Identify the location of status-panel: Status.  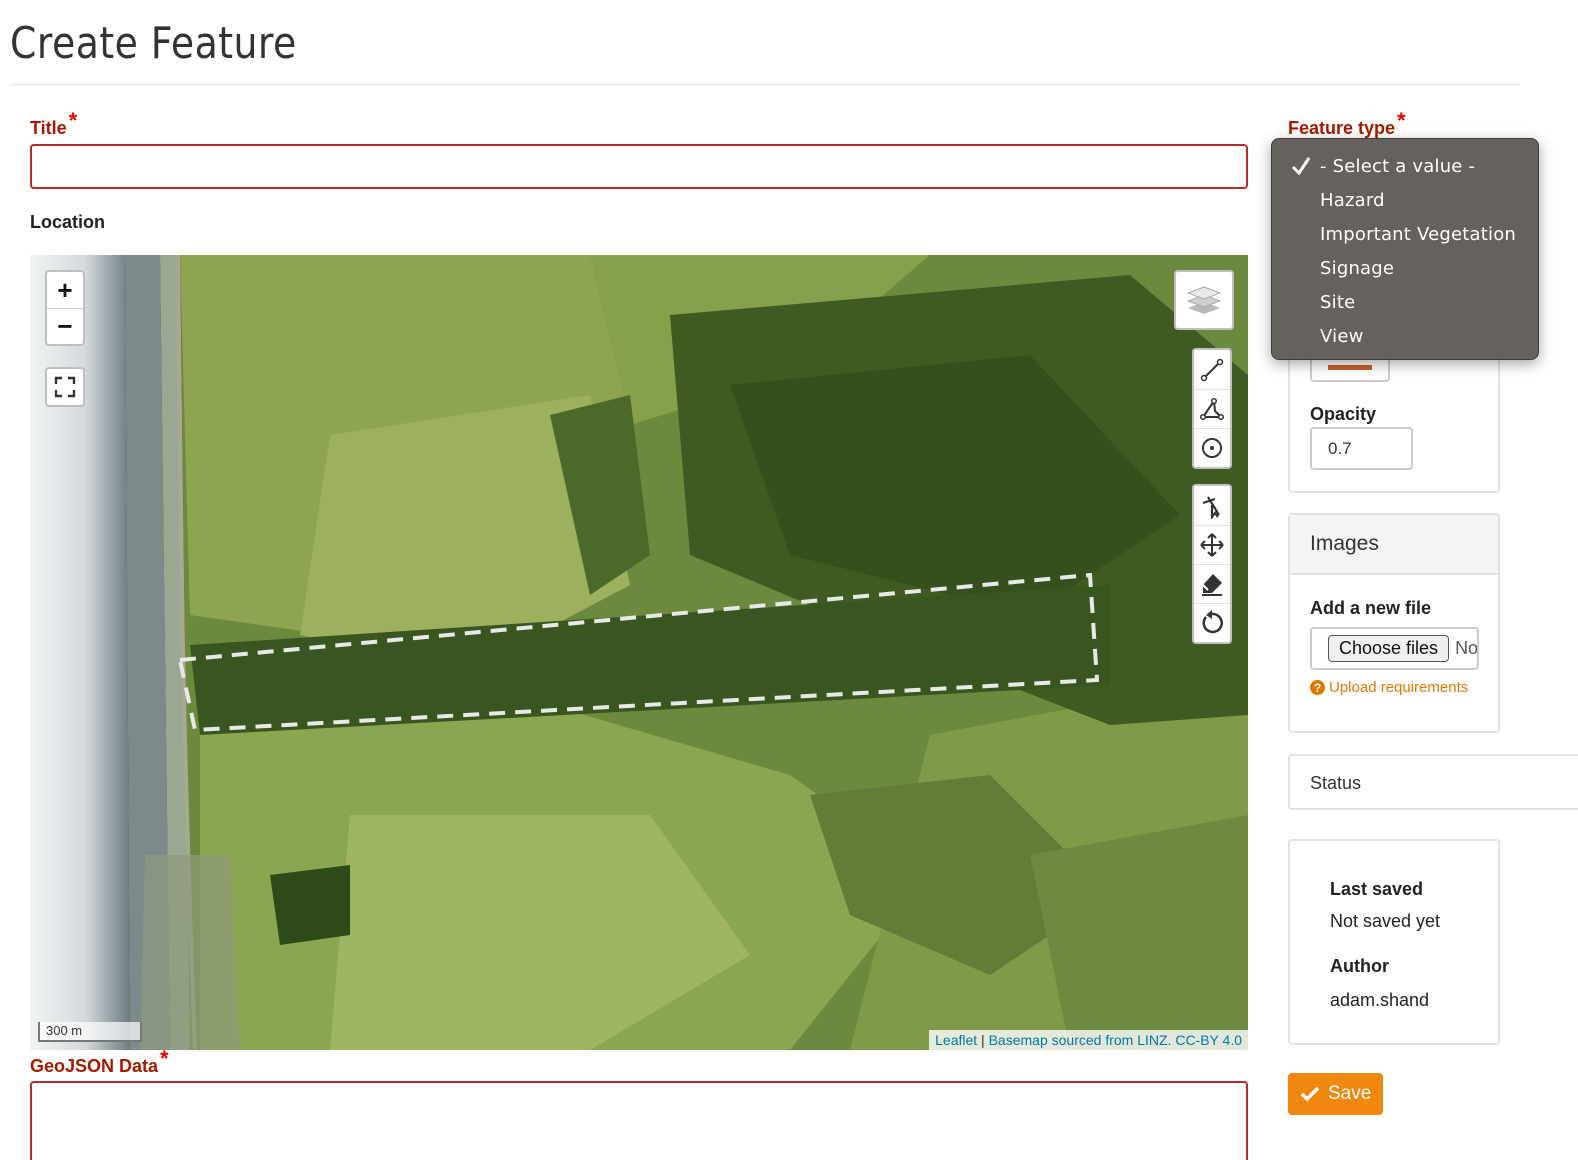
(1433, 782).